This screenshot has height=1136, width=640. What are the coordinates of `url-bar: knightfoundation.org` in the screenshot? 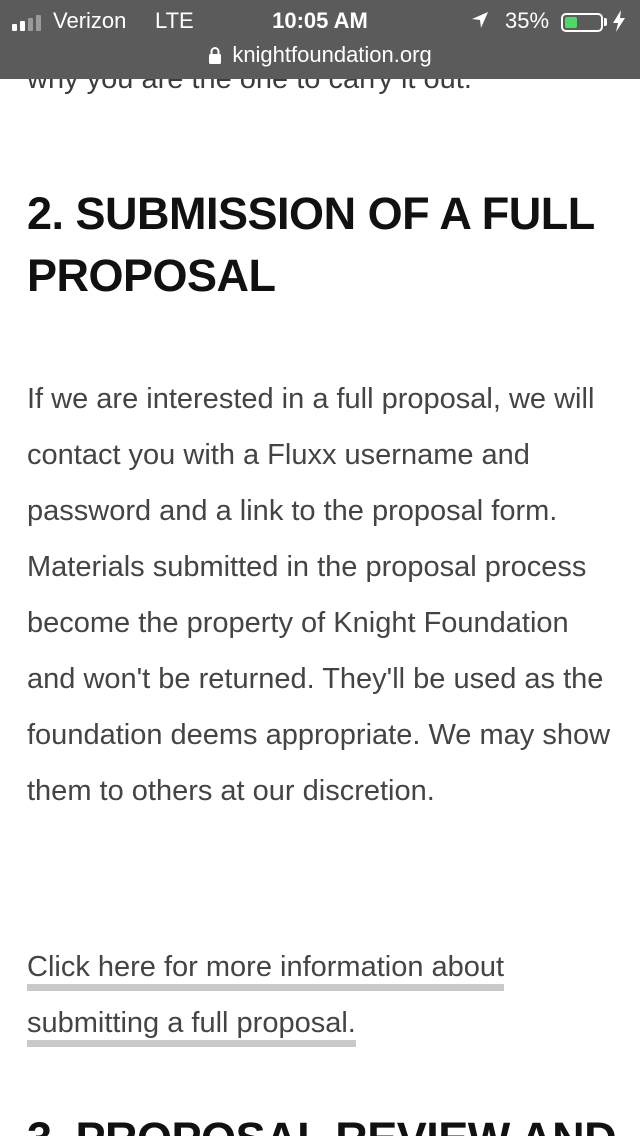 It's located at (320, 55).